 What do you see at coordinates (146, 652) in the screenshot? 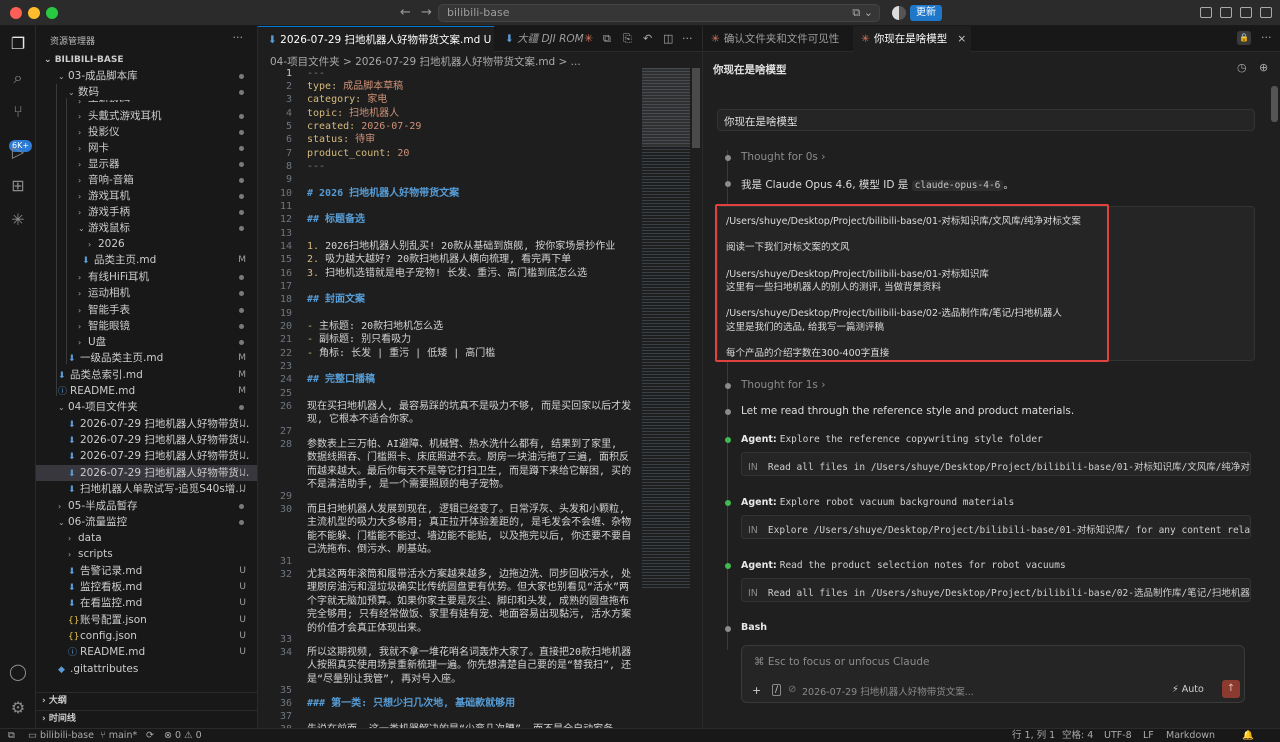
I see `tree-file: ⓘ README.md U` at bounding box center [146, 652].